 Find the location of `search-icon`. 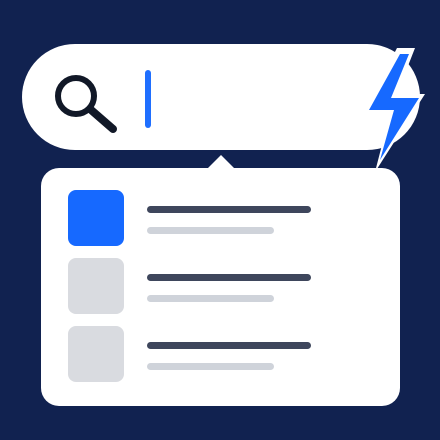

search-icon is located at coordinates (86, 104).